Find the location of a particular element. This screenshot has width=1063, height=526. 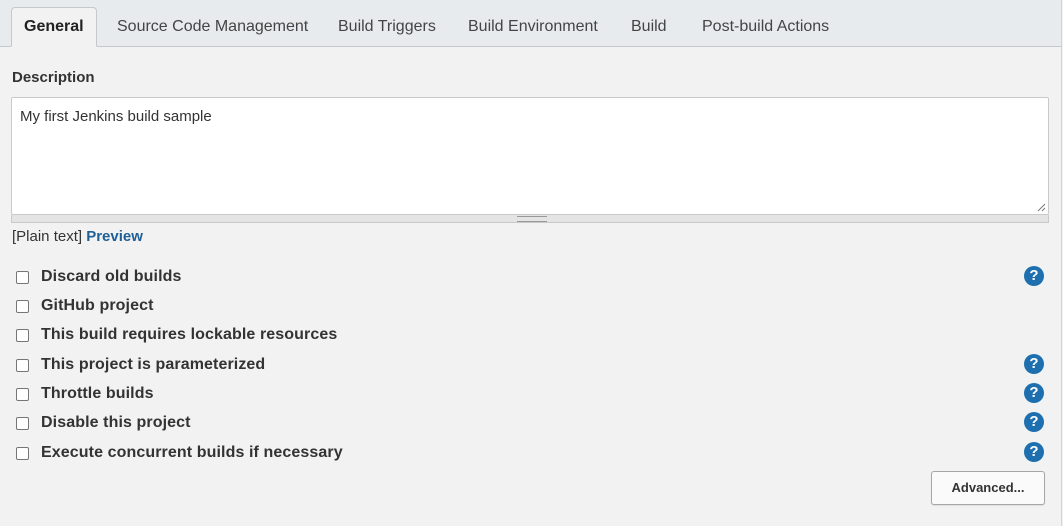

checkbox-lockable-resources is located at coordinates (22, 335).